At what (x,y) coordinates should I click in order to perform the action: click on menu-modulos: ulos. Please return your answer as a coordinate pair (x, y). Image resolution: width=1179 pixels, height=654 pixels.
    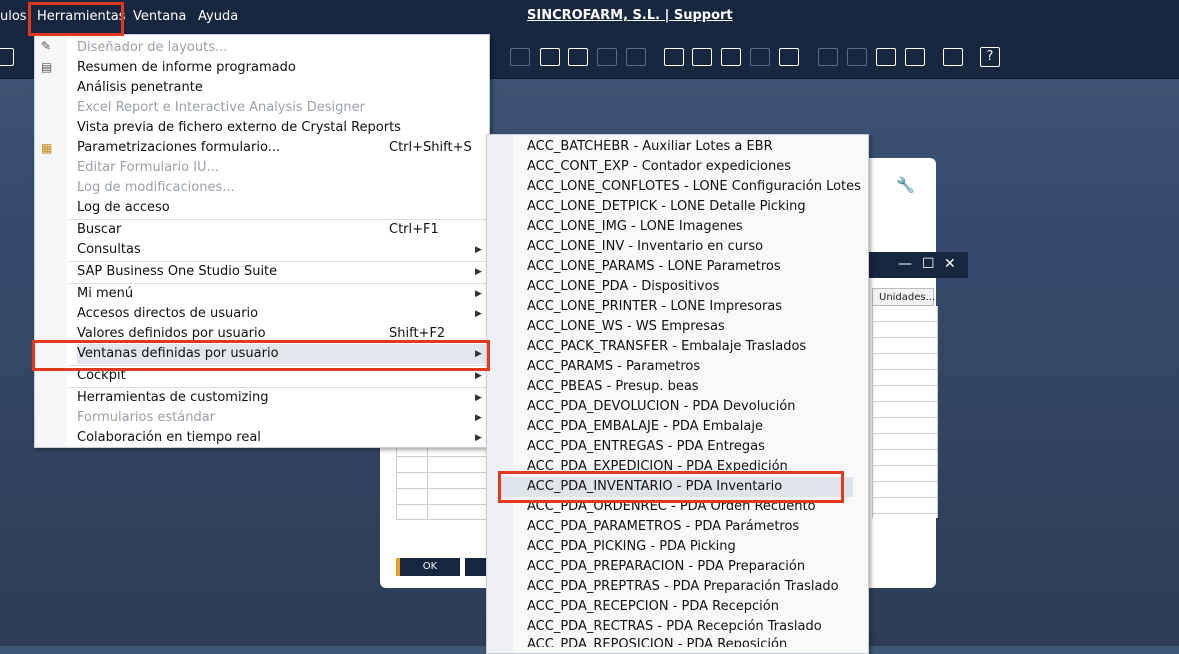
    Looking at the image, I should click on (13, 16).